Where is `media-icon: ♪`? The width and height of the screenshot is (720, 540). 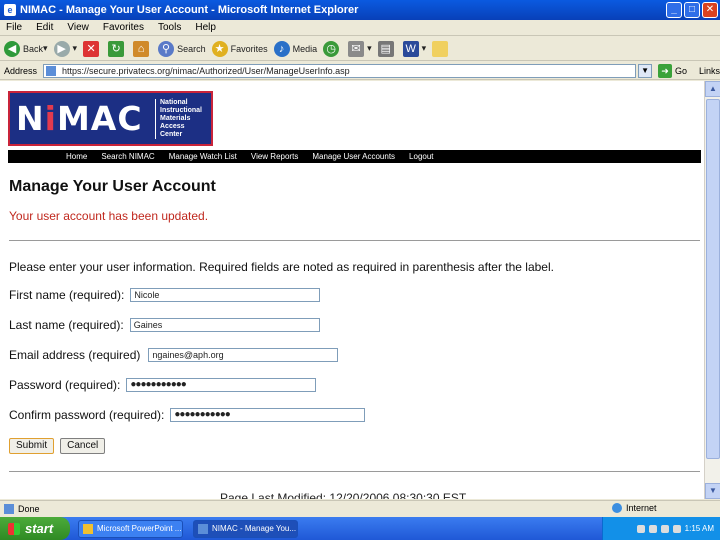
media-icon: ♪ is located at coordinates (281, 48).